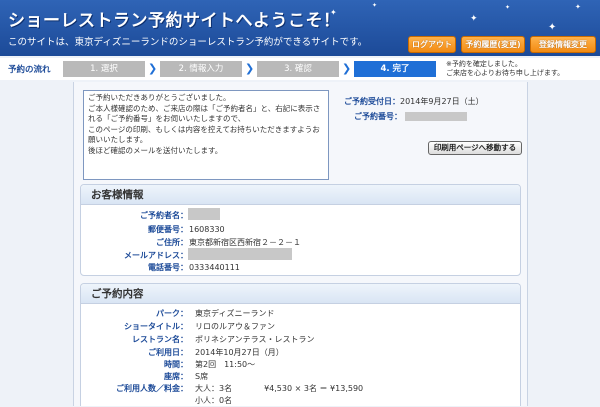  Describe the element at coordinates (133, 353) in the screenshot. I see `date-row: ご利用日：` at that location.